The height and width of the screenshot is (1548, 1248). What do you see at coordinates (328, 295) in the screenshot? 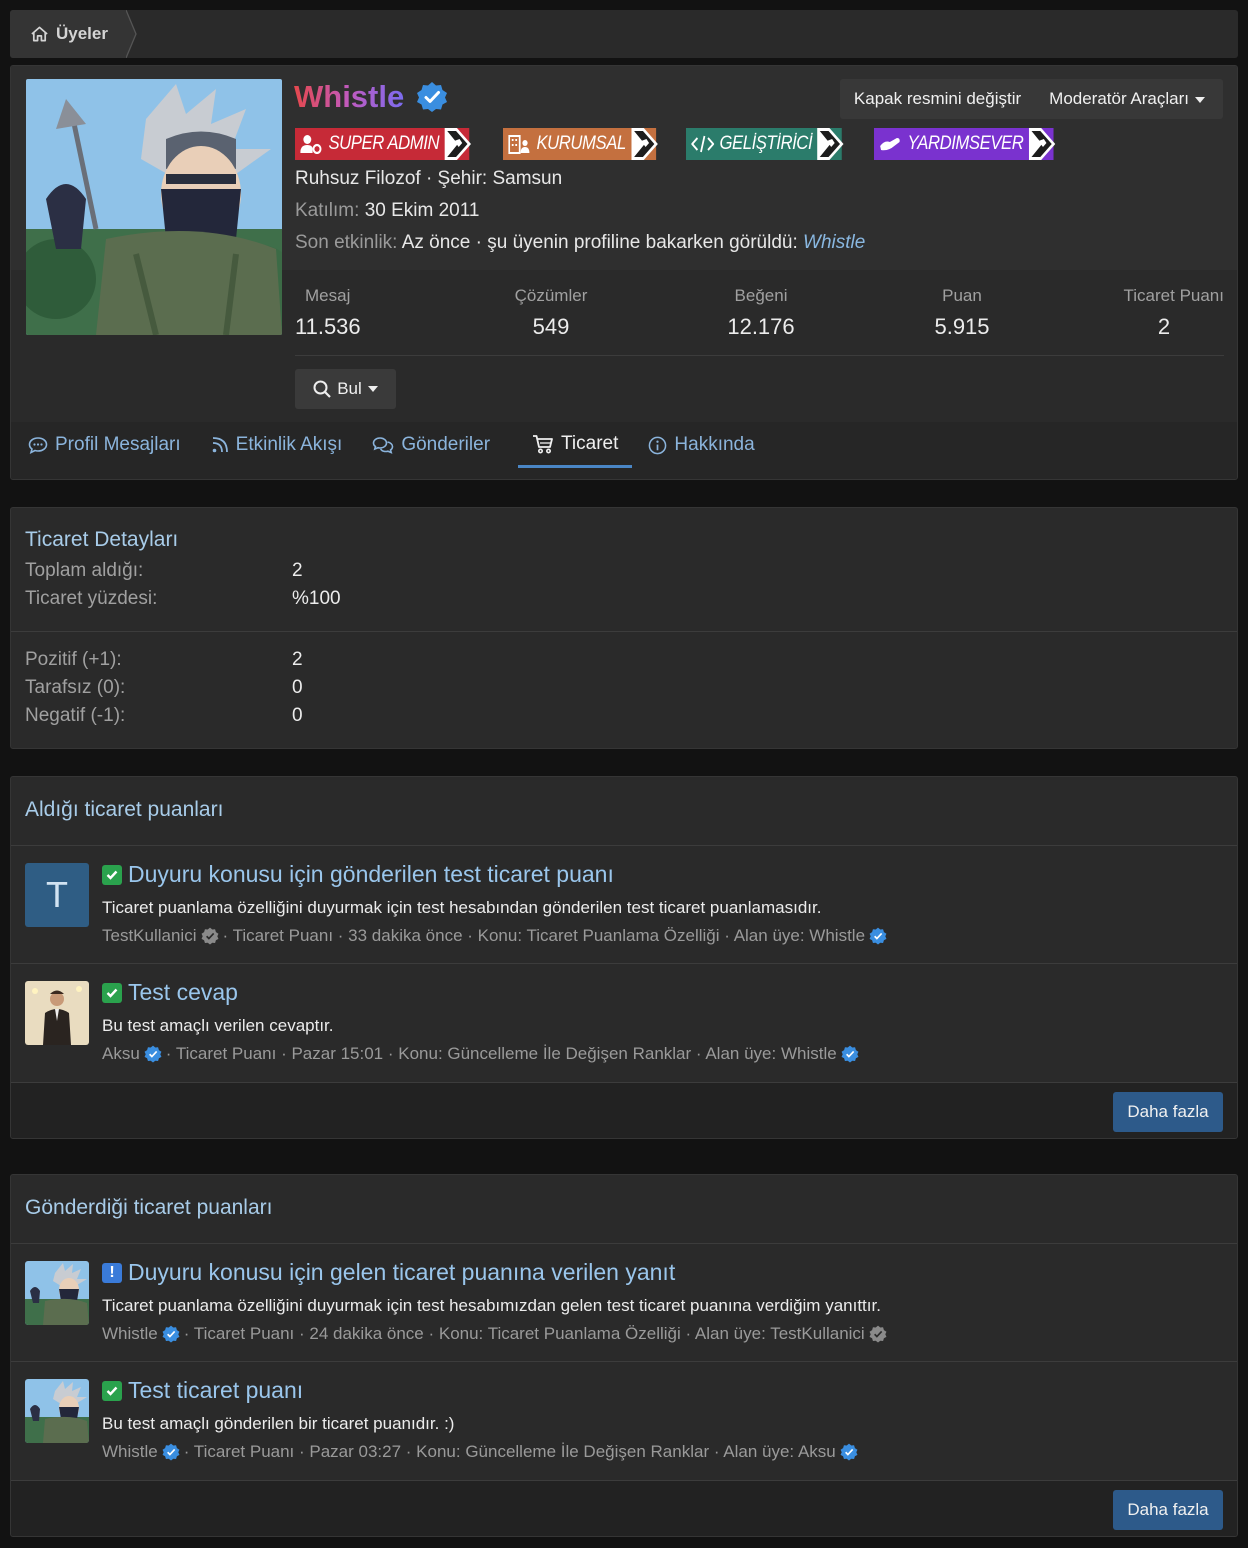
I see `stat-label: Mesaj` at bounding box center [328, 295].